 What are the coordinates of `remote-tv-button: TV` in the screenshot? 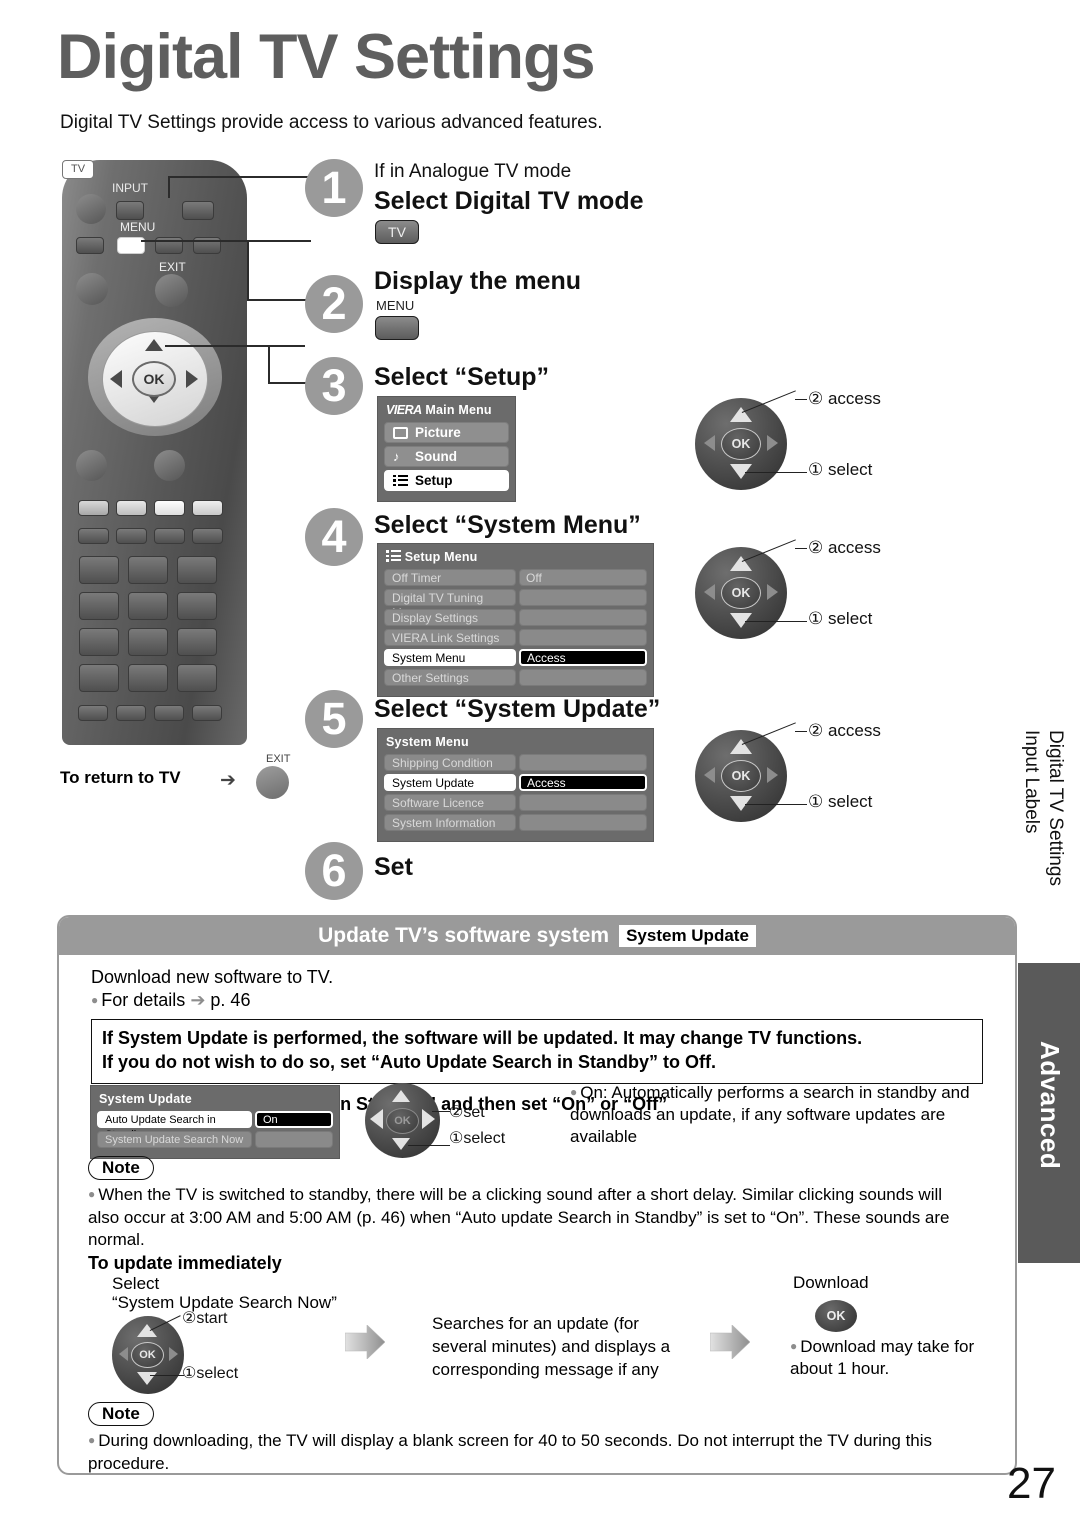 It's located at (78, 169).